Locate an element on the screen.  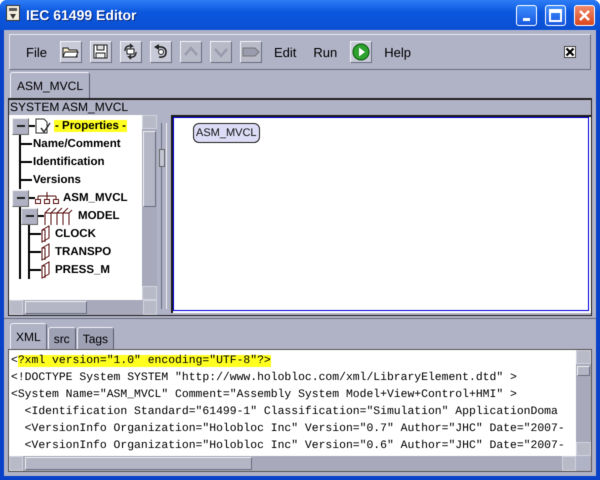
close-button is located at coordinates (584, 15).